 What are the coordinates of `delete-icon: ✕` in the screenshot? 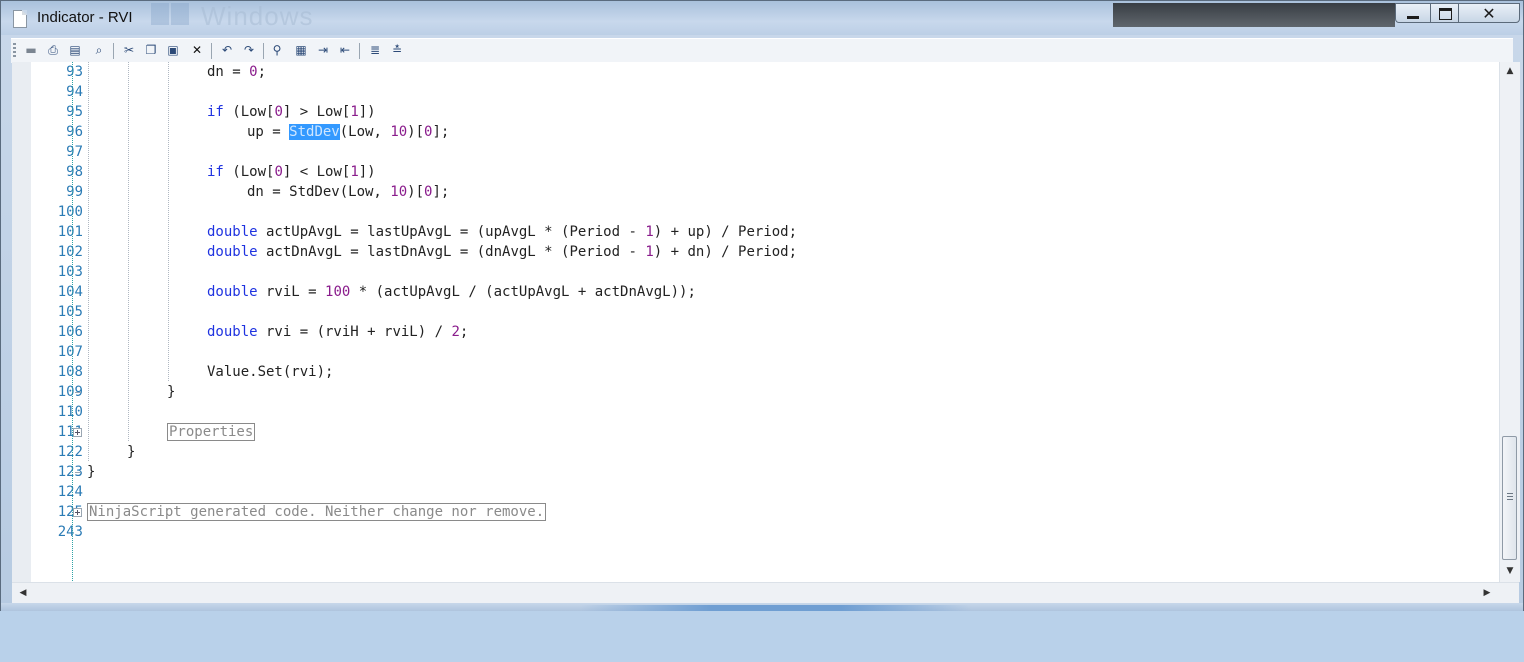 It's located at (197, 50).